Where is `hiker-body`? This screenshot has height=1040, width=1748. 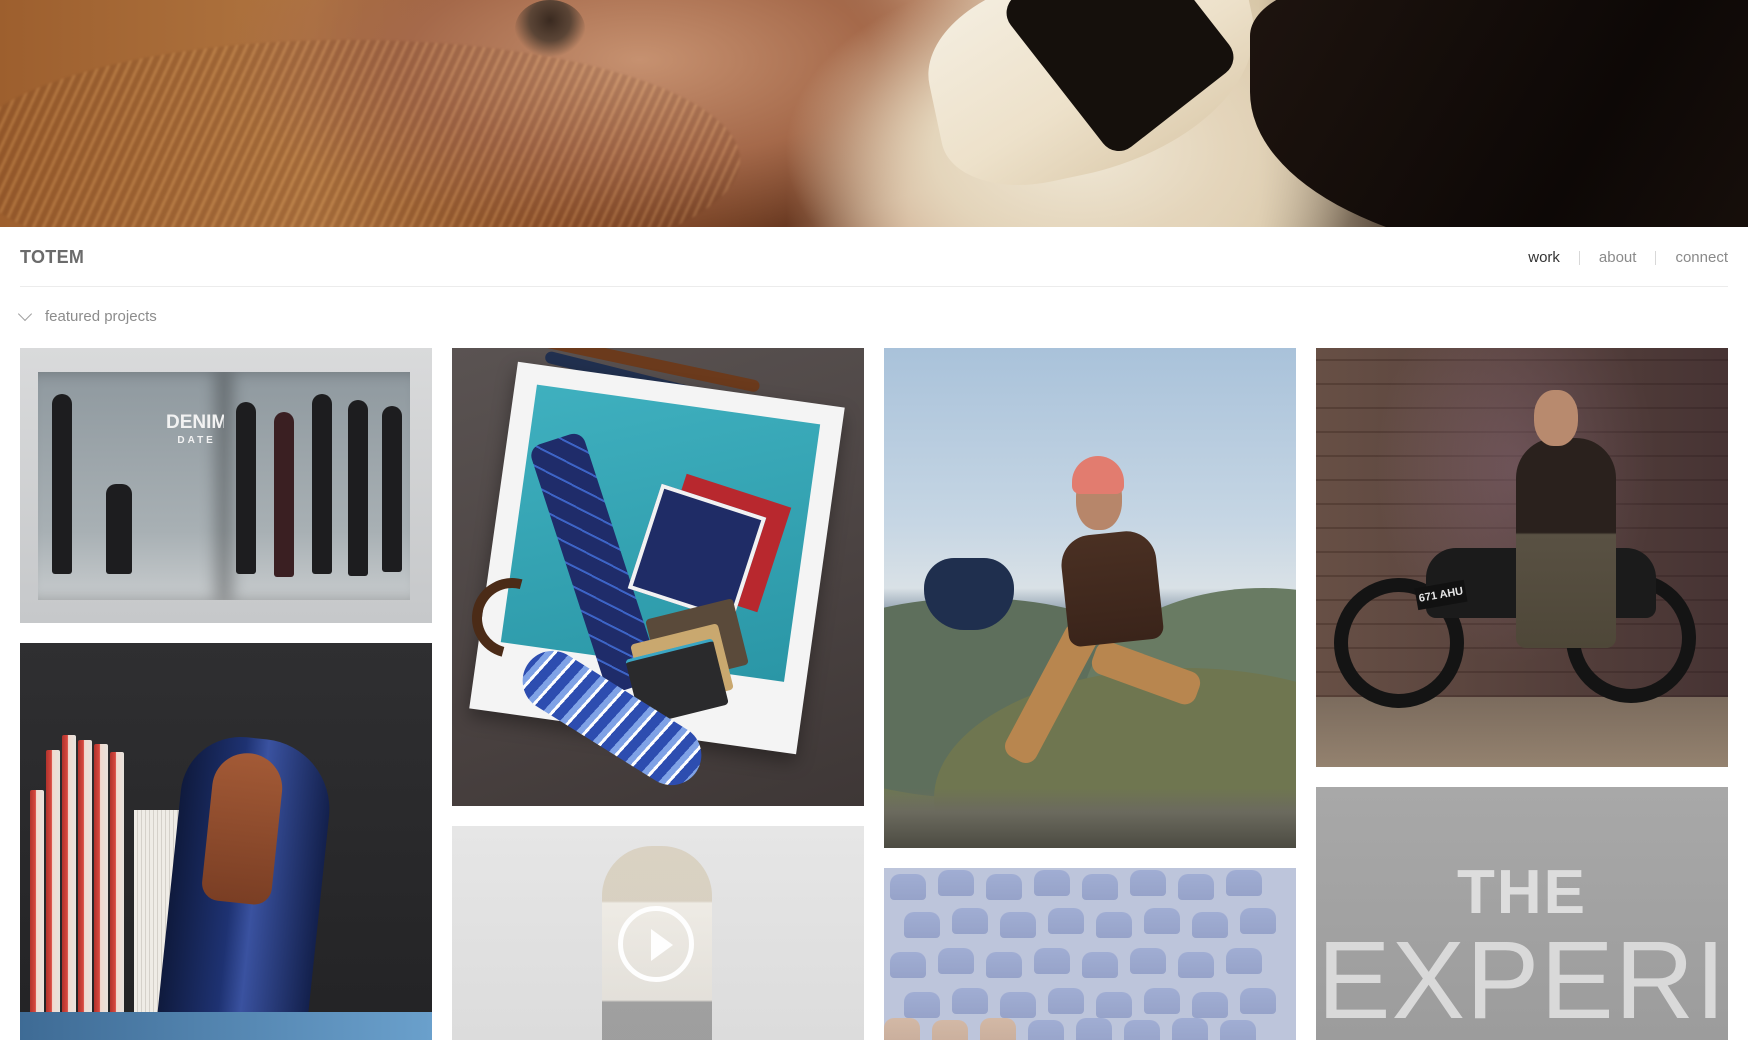
hiker-body is located at coordinates (1111, 588).